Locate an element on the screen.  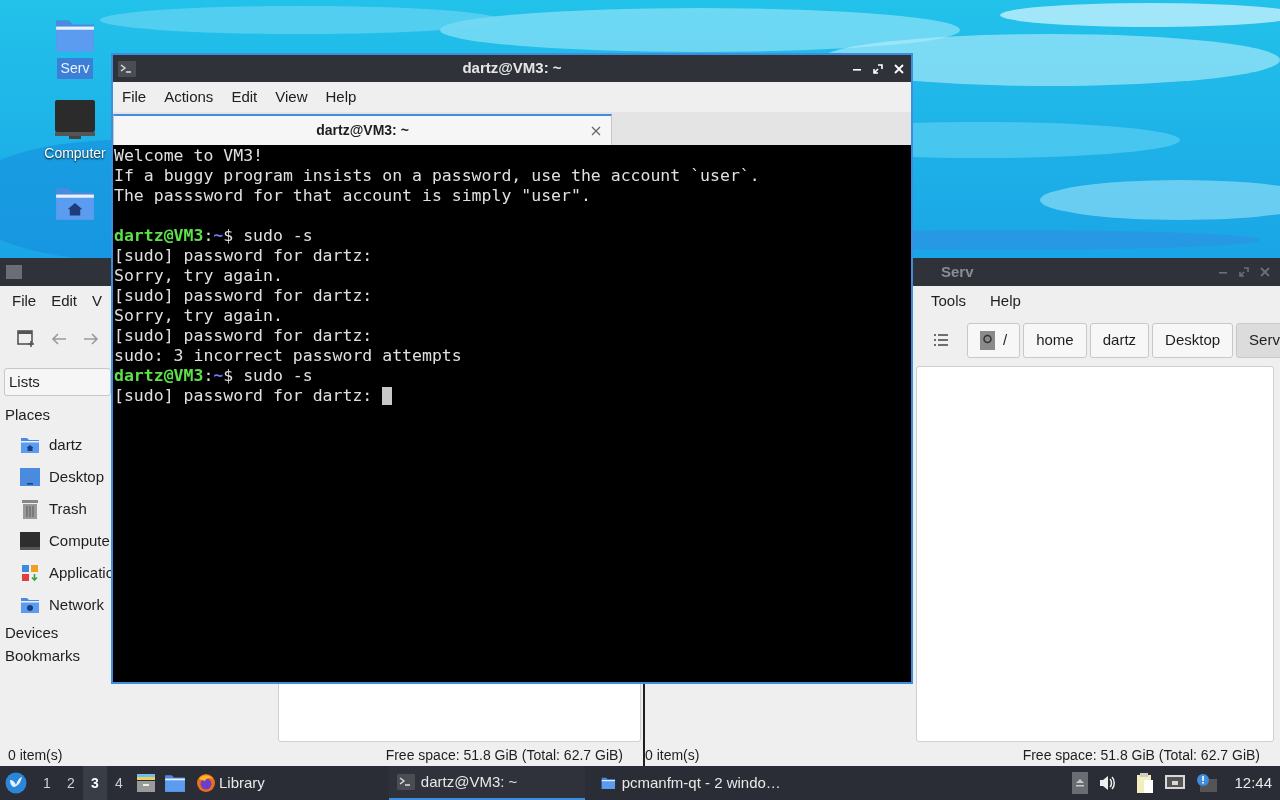
clock: 12:44 is located at coordinates (1253, 783).